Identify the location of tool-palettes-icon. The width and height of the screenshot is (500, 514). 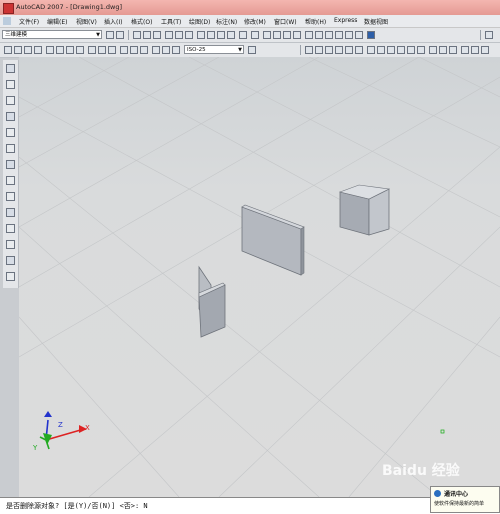
(329, 35).